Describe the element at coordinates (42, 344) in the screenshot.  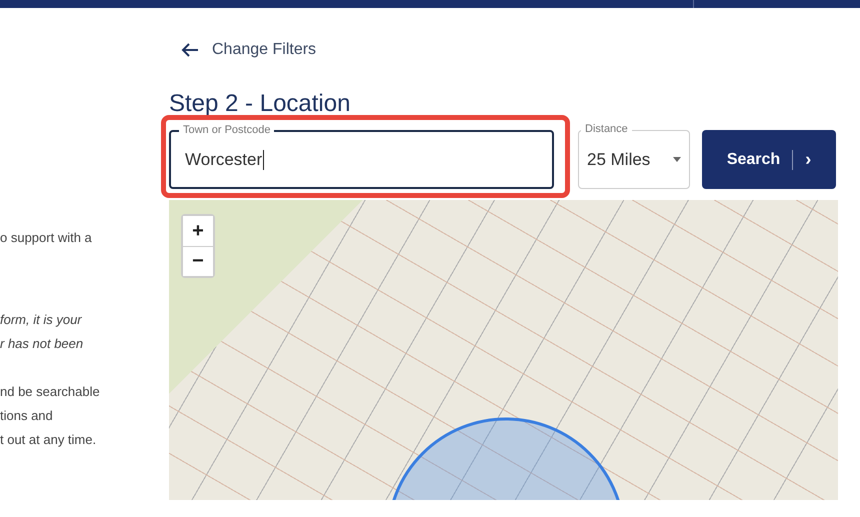
I see `body-text: r has not been` at that location.